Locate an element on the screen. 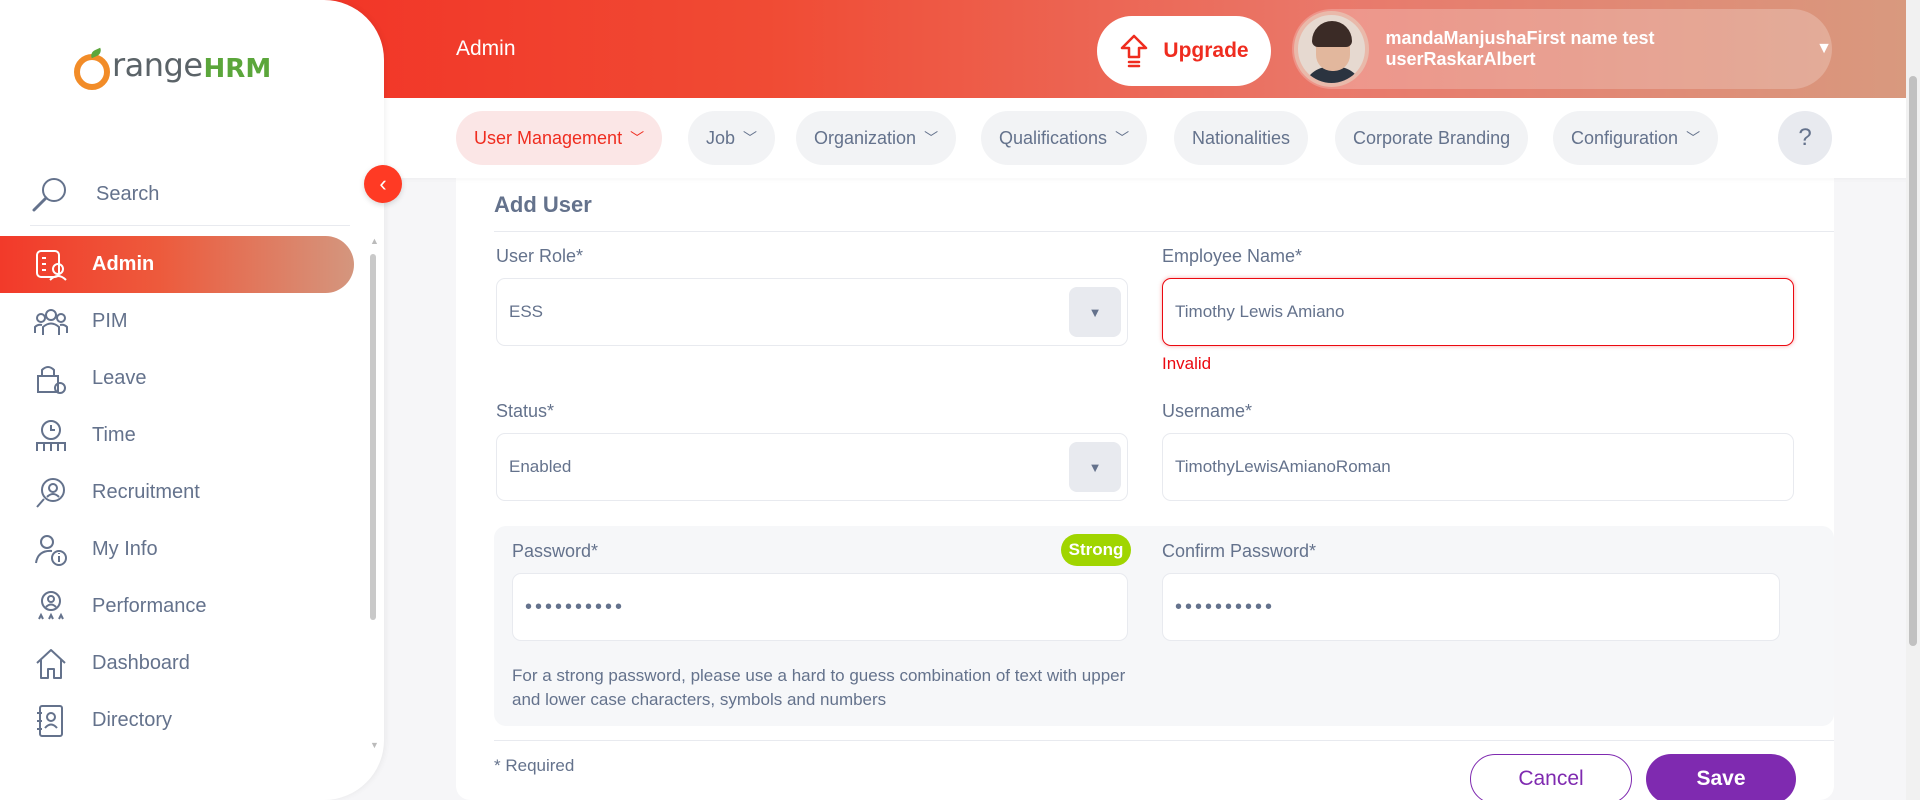 The image size is (1920, 800). directory-icon is located at coordinates (50, 720).